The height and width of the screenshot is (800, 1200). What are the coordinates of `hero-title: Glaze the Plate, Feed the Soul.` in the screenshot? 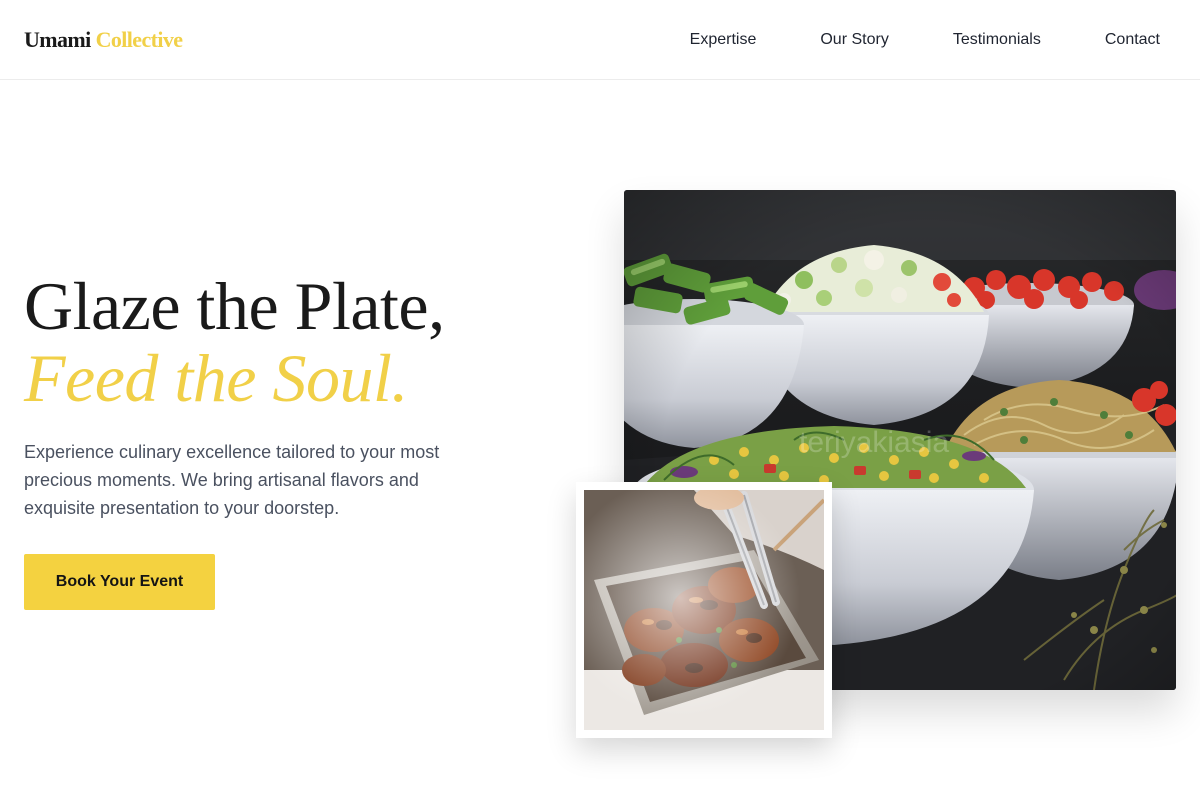 It's located at (304, 342).